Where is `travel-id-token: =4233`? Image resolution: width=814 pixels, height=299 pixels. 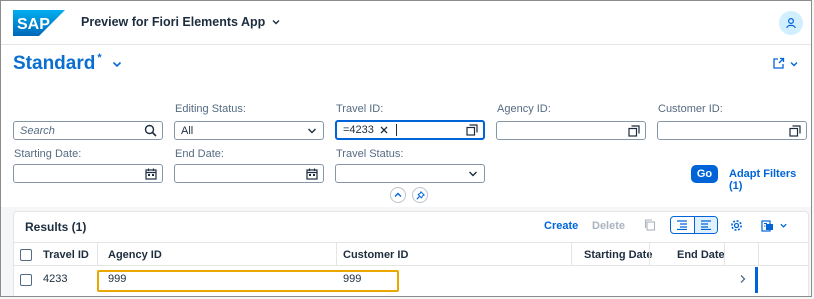
travel-id-token: =4233 is located at coordinates (365, 130).